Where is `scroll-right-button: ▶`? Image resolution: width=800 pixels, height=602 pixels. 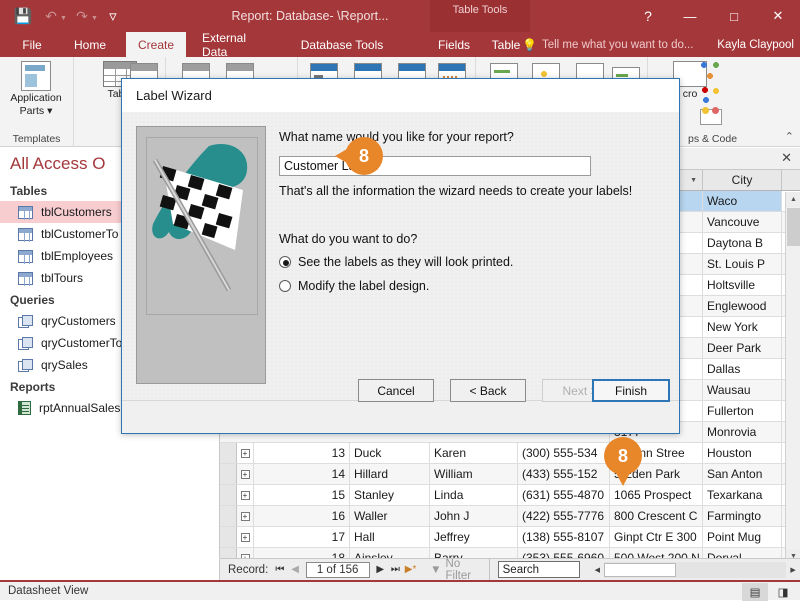
scroll-right-button: ▶ is located at coordinates (793, 569).